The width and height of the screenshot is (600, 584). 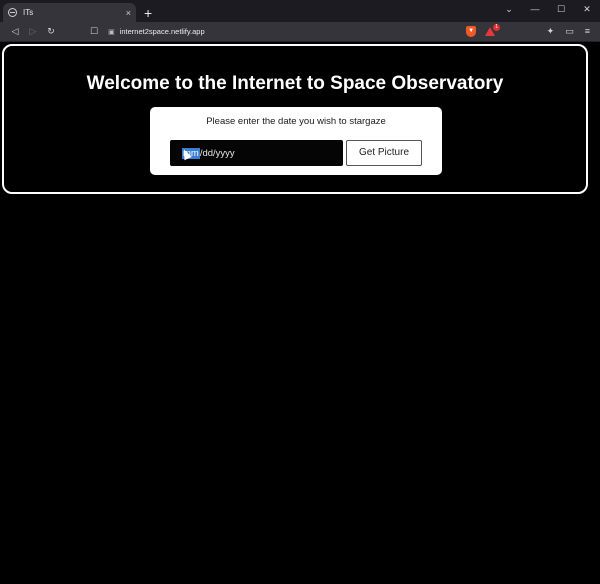 I want to click on address-bar: ▣ internet2space.netlify.app, so click(x=284, y=31).